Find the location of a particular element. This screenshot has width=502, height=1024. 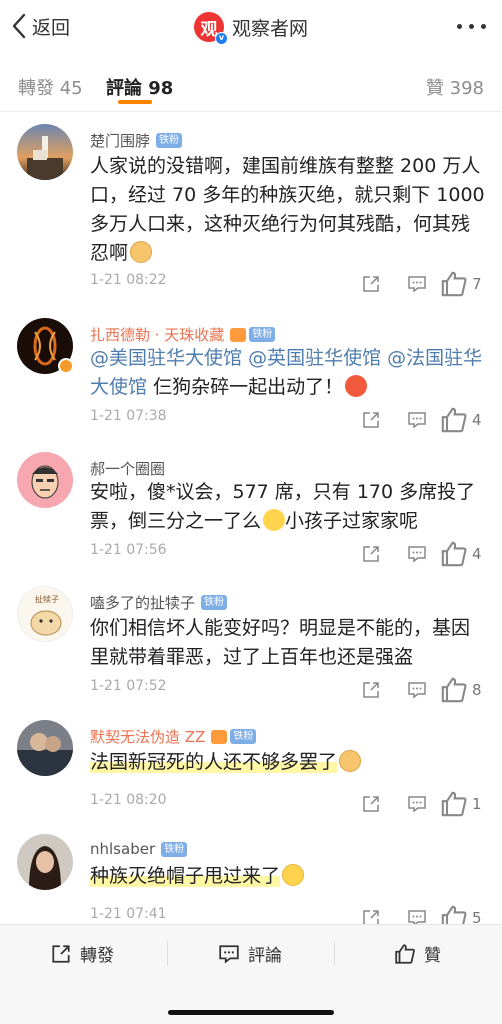

back-label: 返回 is located at coordinates (51, 27).